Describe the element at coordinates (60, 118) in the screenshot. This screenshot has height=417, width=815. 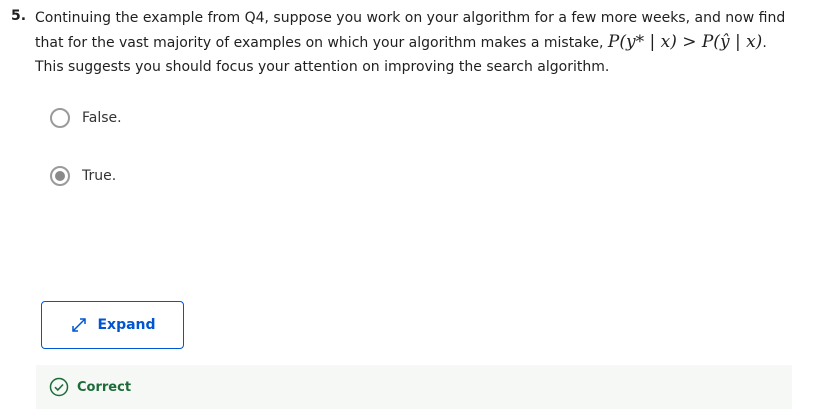
I see `radio-button-false` at that location.